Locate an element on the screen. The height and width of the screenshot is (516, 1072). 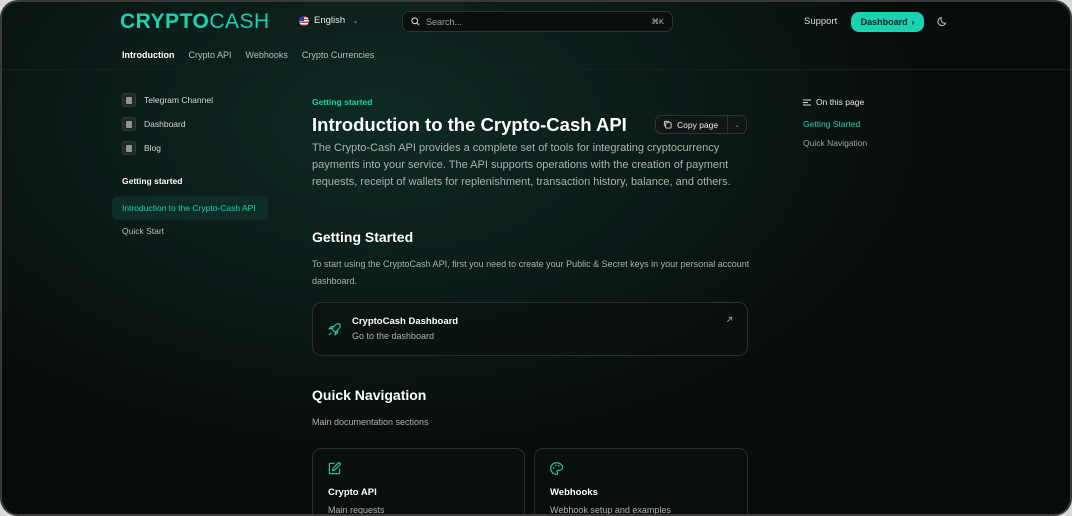
crypto-api-card: Crypto API Main requests is located at coordinates (418, 481).